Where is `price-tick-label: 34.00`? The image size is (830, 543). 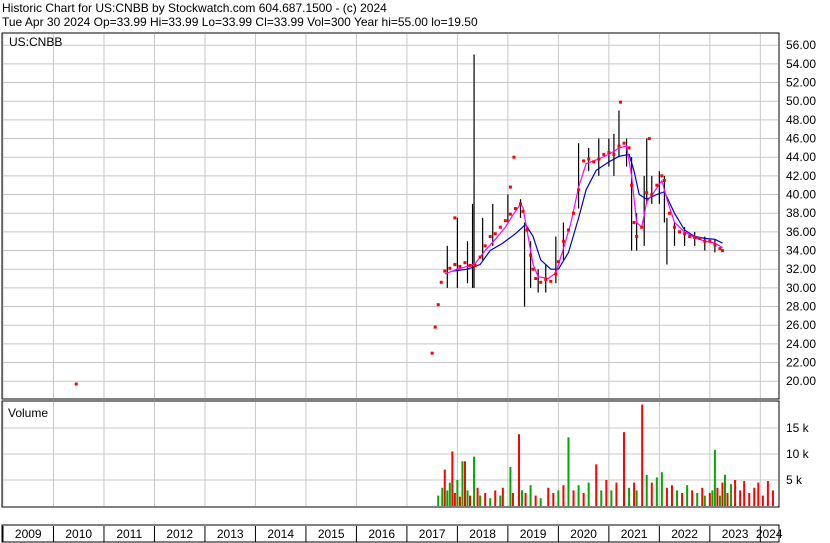
price-tick-label: 34.00 is located at coordinates (801, 251).